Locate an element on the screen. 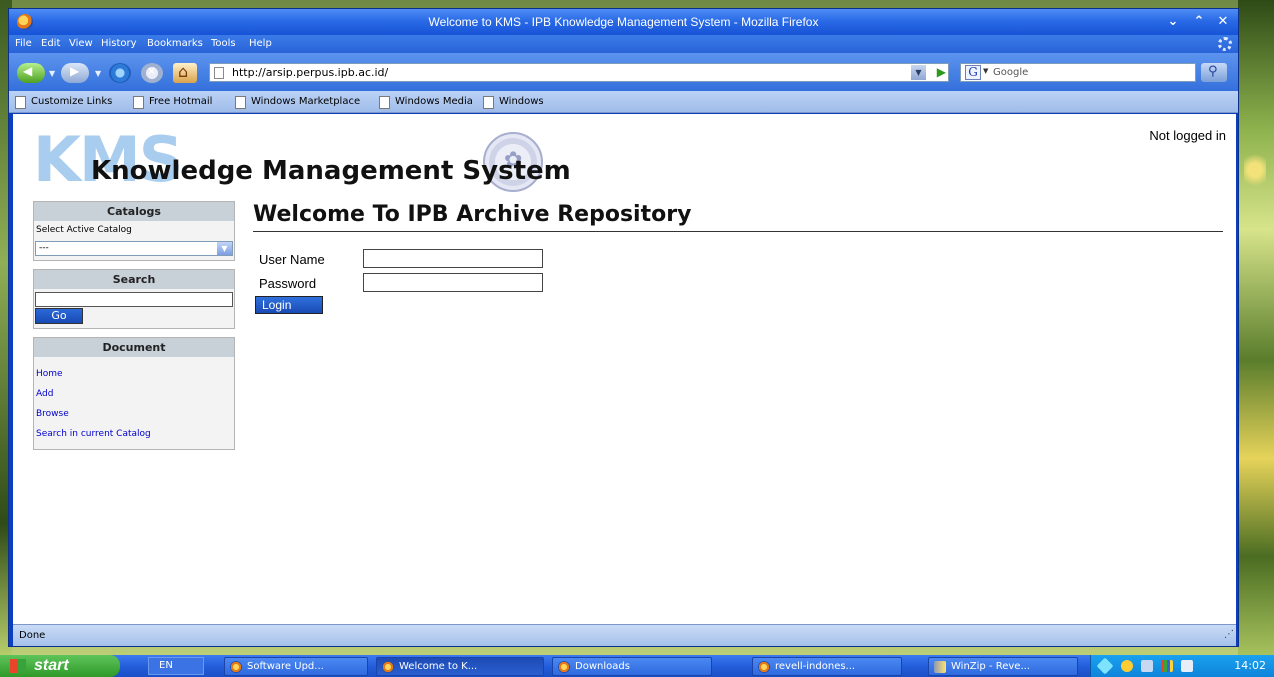  bookmark-windows: Windows is located at coordinates (513, 102).